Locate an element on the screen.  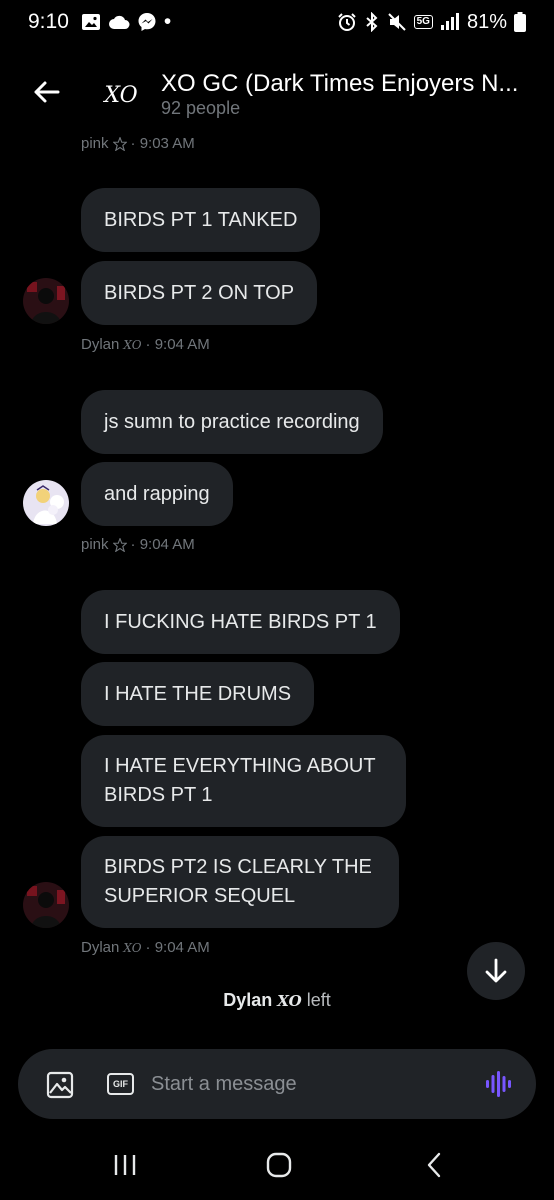
message-text: BIRDS PT 2 ON TOP is located at coordinates (199, 292).